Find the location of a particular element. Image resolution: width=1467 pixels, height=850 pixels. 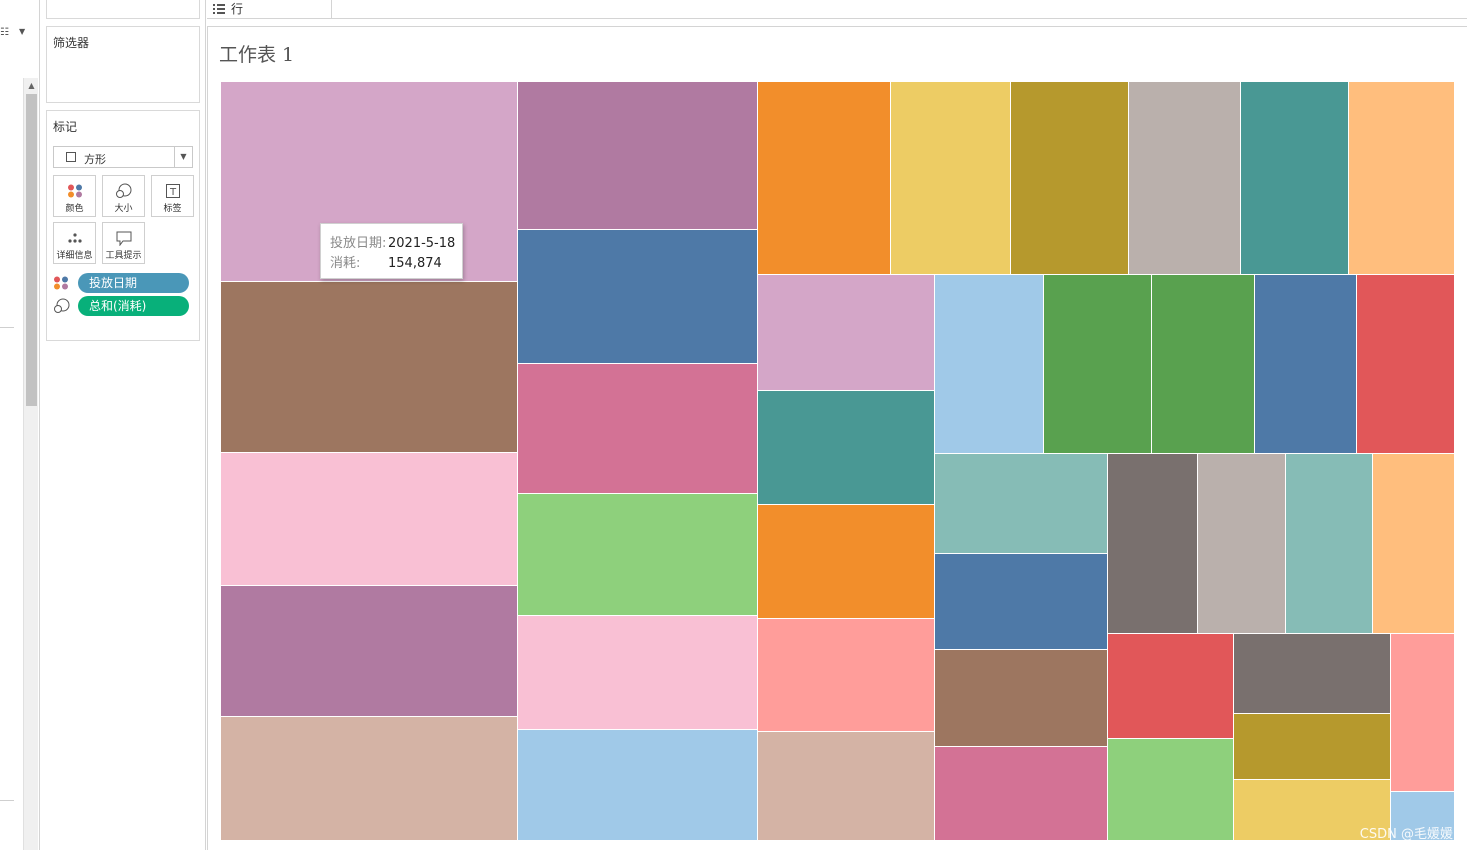

tooltip-date-value: 2021-5-18 is located at coordinates (422, 243).